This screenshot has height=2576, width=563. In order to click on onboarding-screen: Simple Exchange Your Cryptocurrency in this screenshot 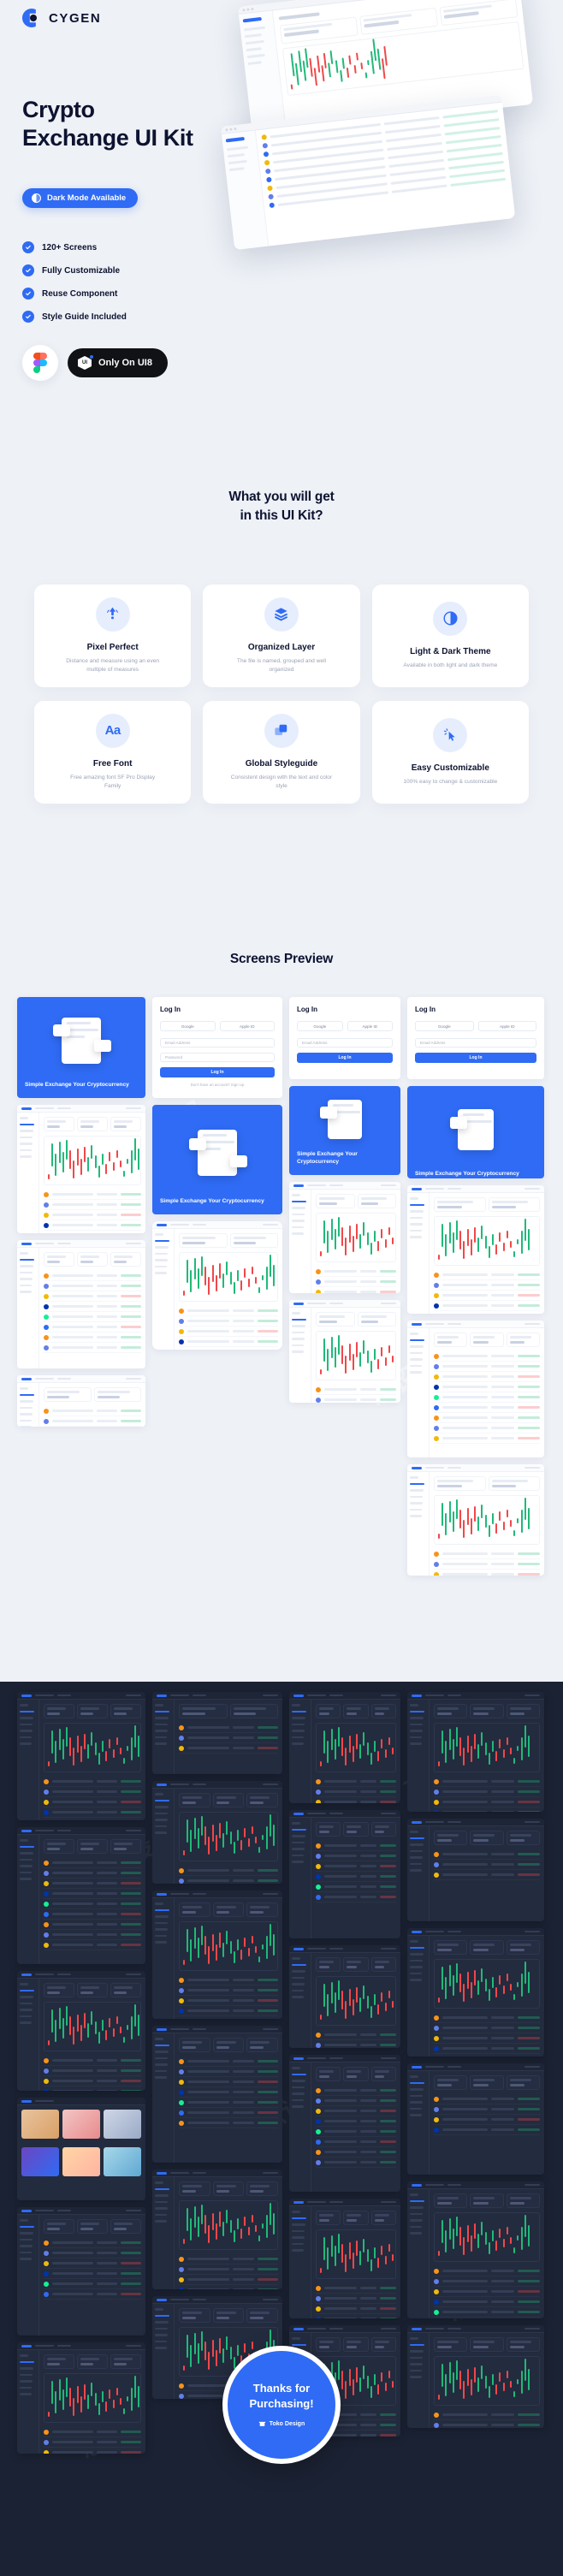, I will do `click(81, 1047)`.